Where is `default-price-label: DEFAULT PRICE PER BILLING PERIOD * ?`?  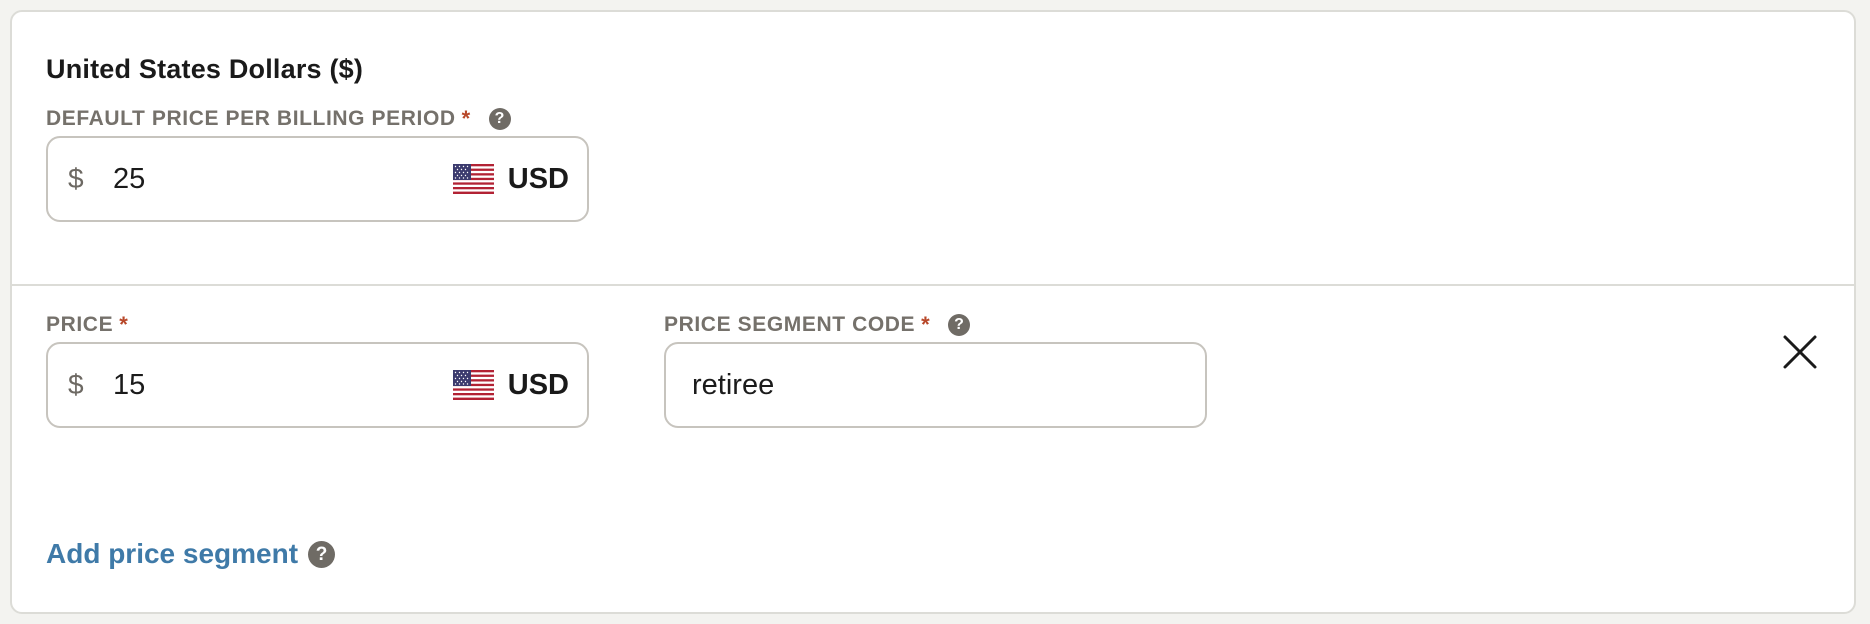
default-price-label: DEFAULT PRICE PER BILLING PERIOD * ? is located at coordinates (278, 119).